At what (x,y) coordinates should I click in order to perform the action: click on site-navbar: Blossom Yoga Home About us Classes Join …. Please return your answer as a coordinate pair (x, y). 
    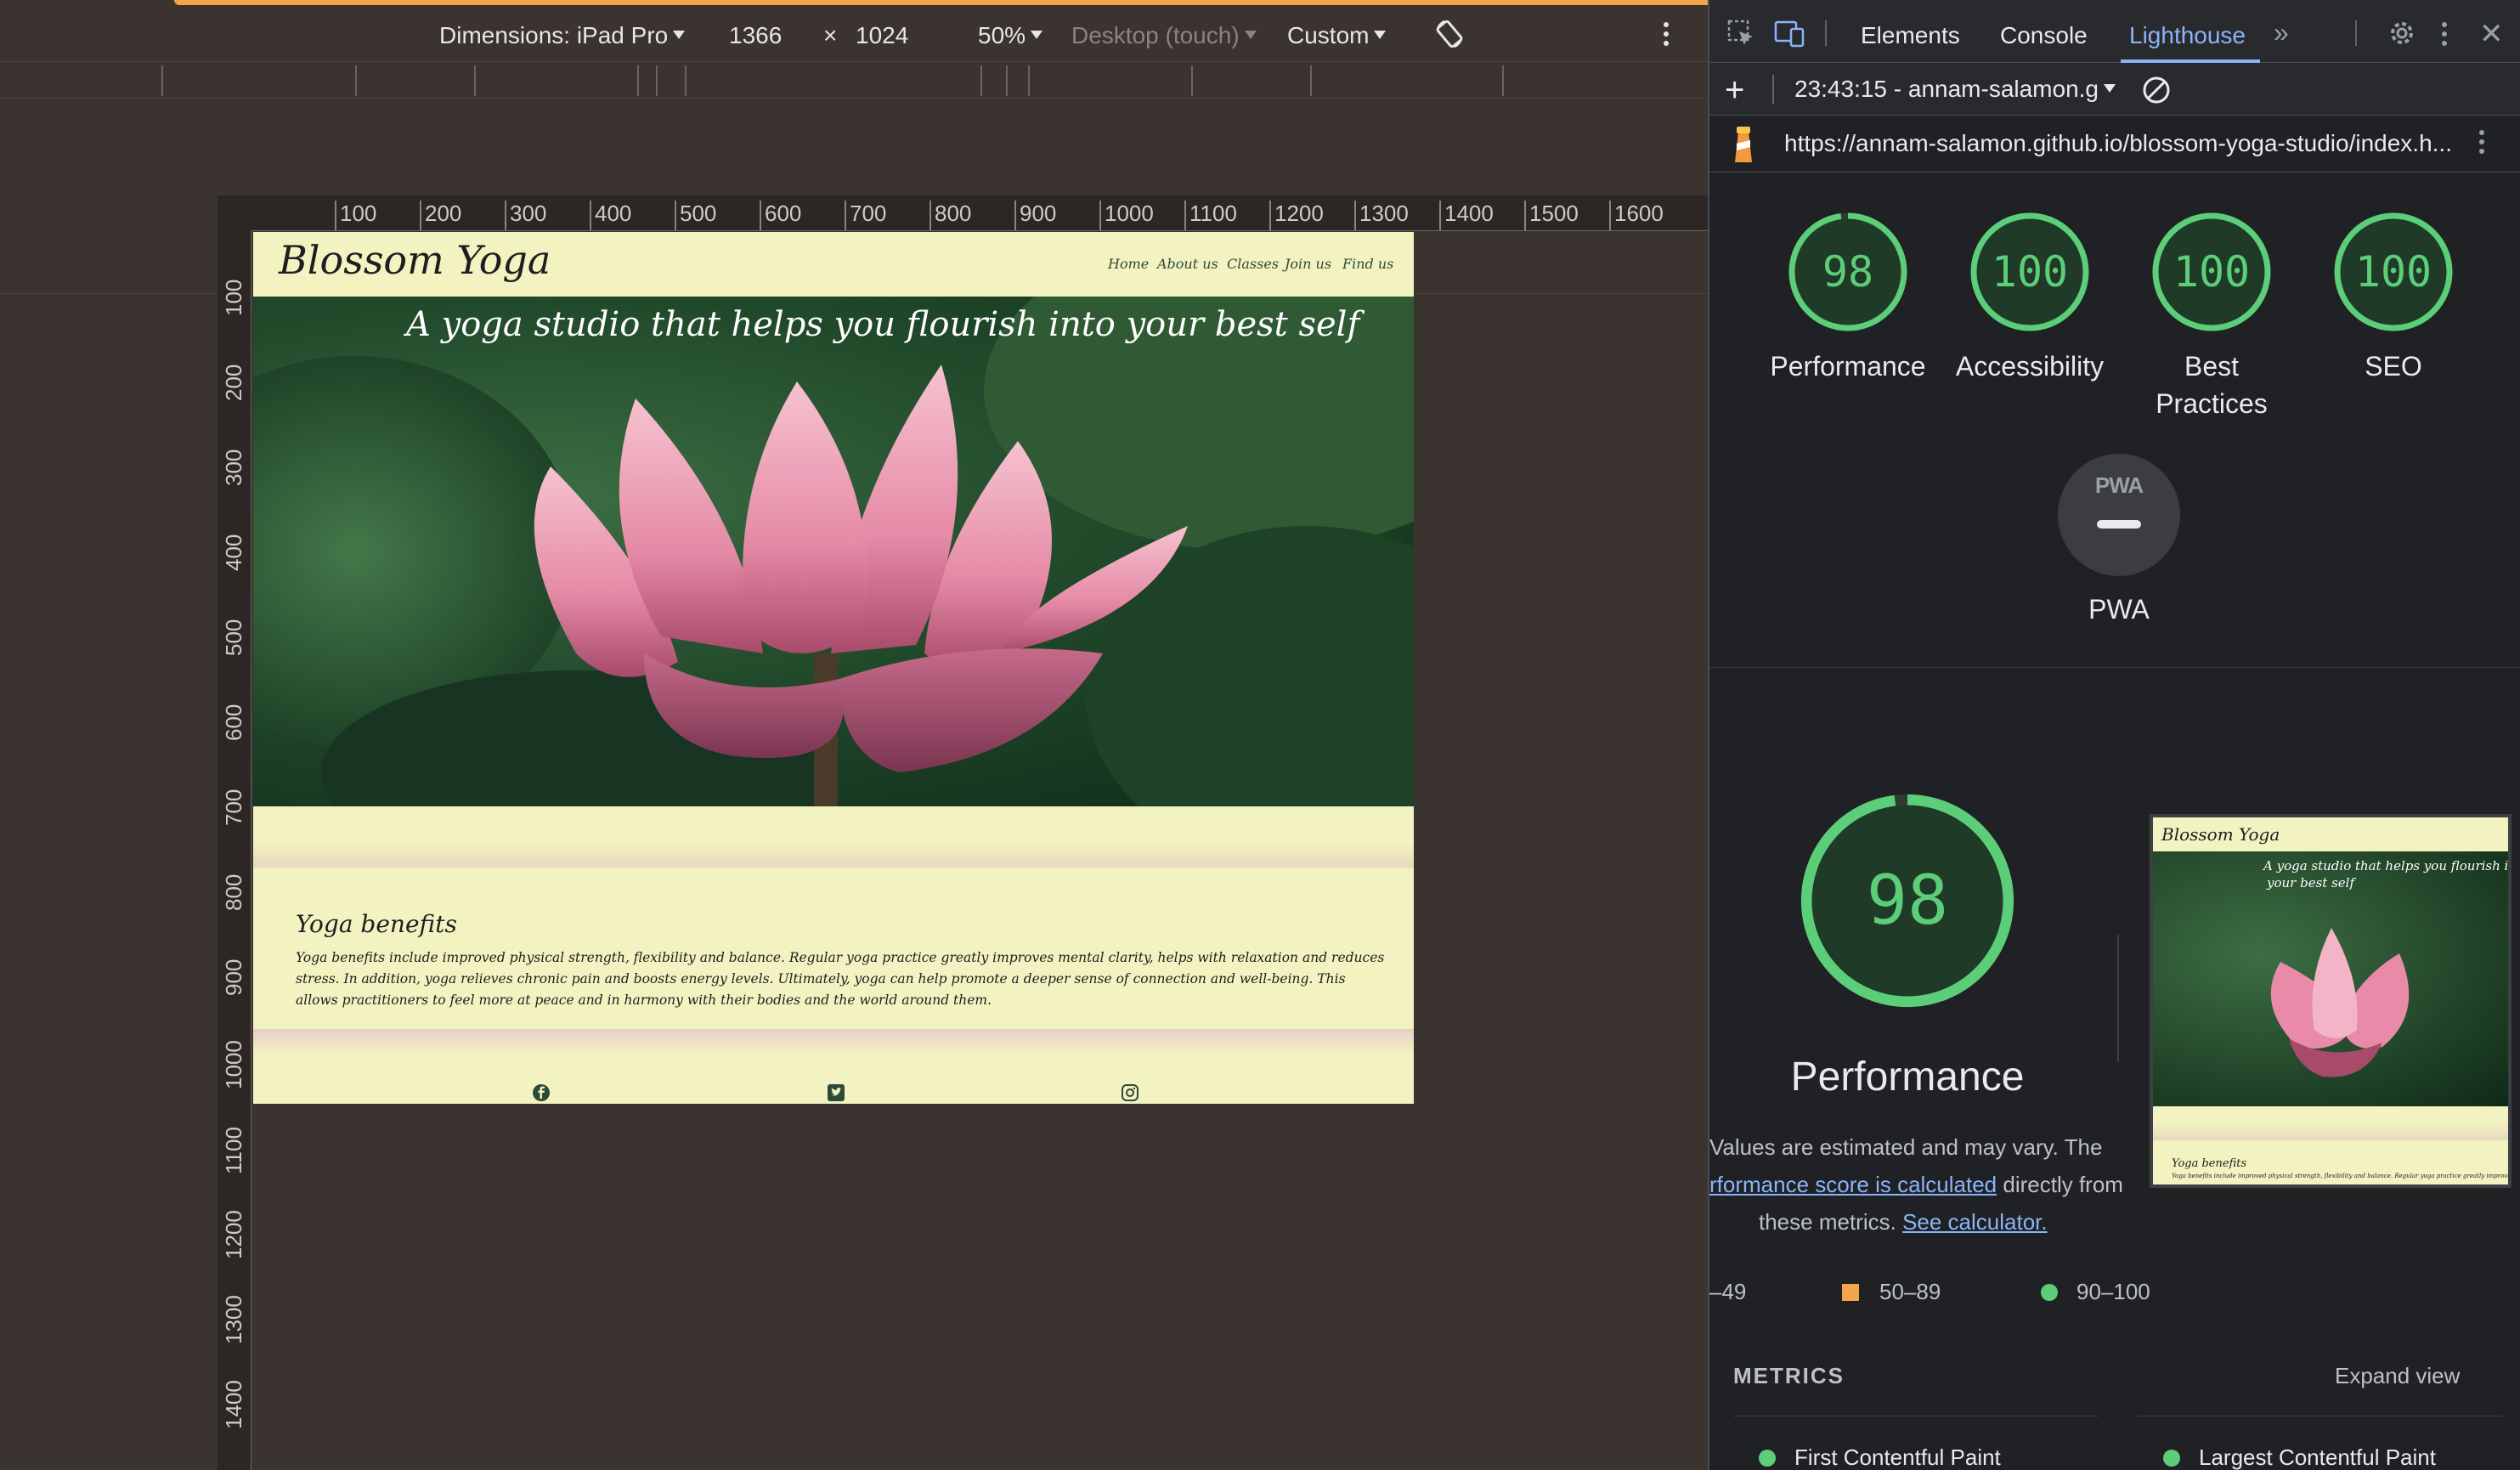
    Looking at the image, I should click on (833, 264).